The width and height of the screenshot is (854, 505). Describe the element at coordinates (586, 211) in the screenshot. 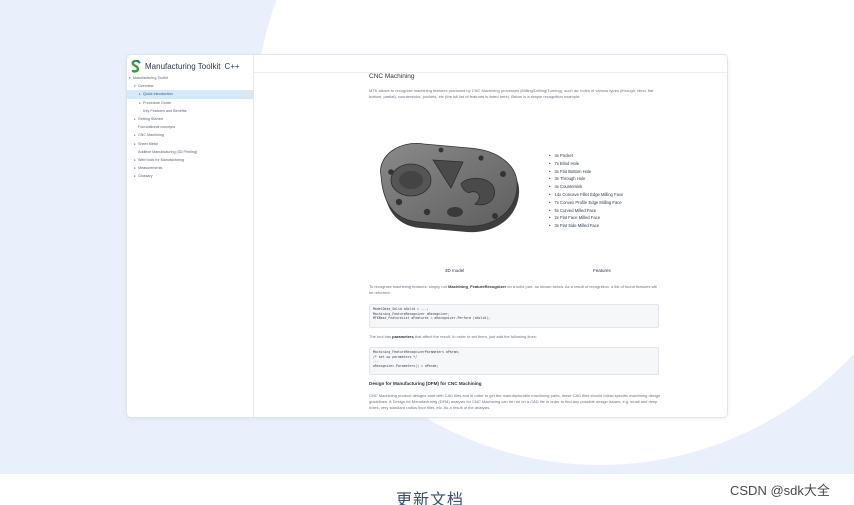

I see `feature-list-item: 5x Curved Milled Face` at that location.